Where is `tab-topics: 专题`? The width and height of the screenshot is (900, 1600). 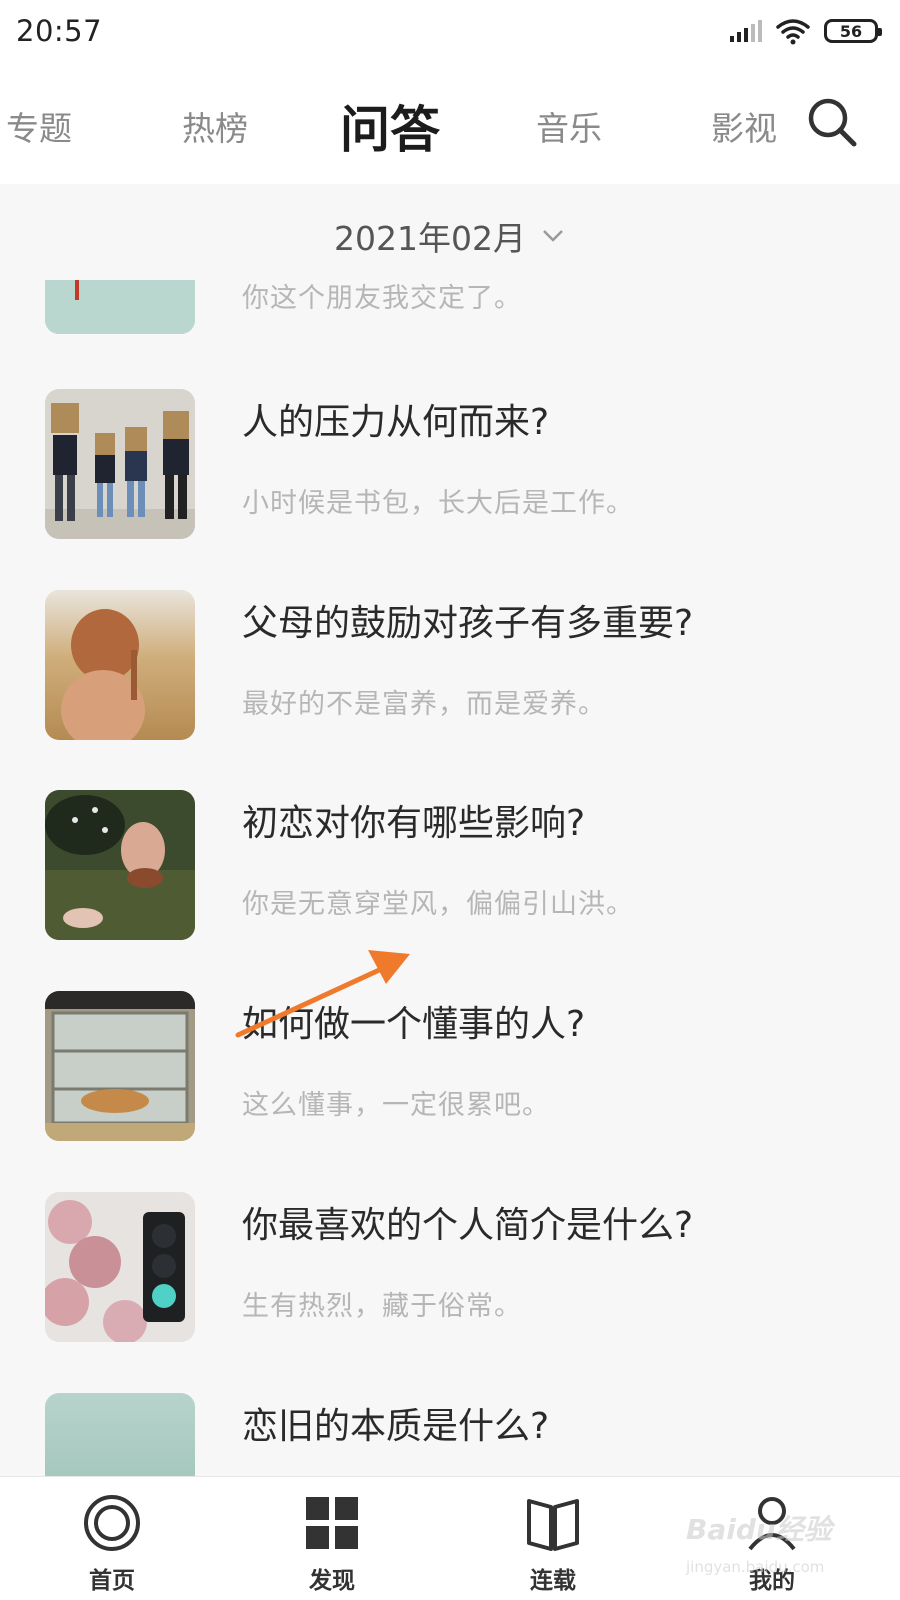
tab-topics: 专题 is located at coordinates (39, 126).